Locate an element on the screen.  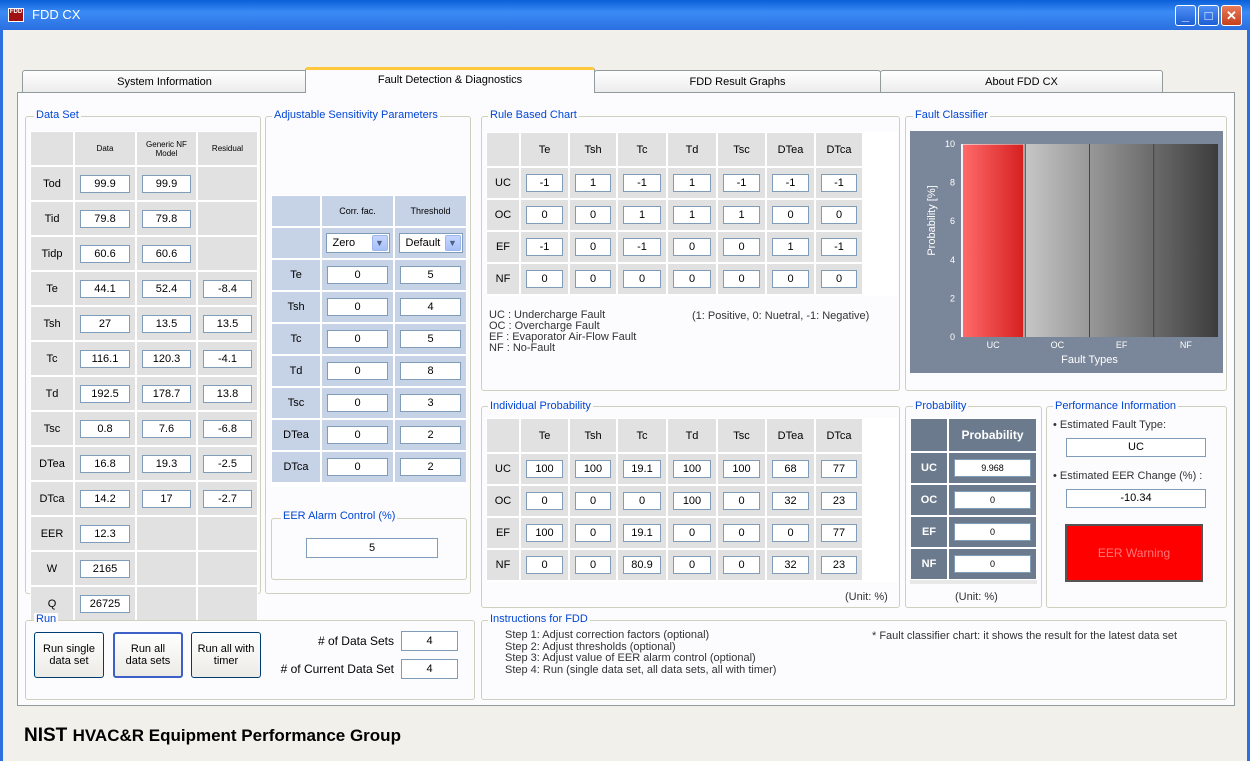
individual-cell: 77 is located at coordinates (839, 469).